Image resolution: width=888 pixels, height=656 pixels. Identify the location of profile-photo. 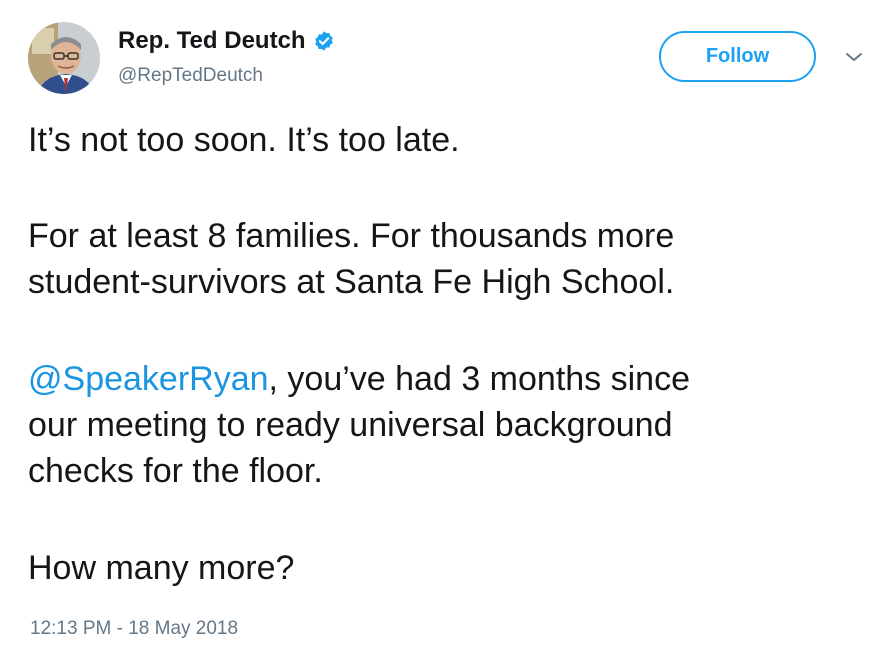
(64, 58).